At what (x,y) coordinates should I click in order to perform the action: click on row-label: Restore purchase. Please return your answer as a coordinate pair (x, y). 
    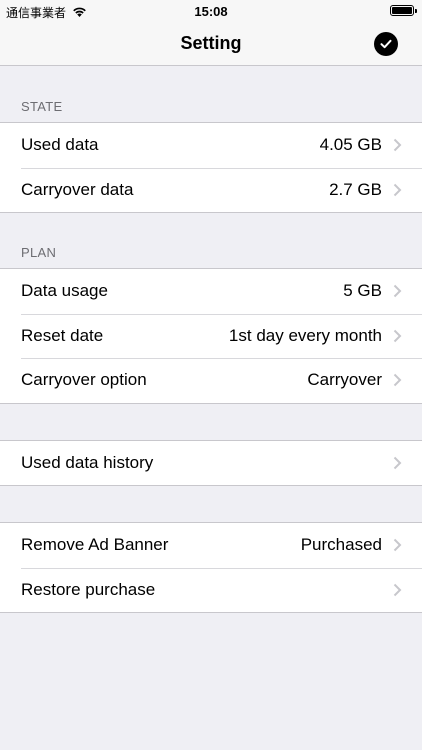
    Looking at the image, I should click on (88, 589).